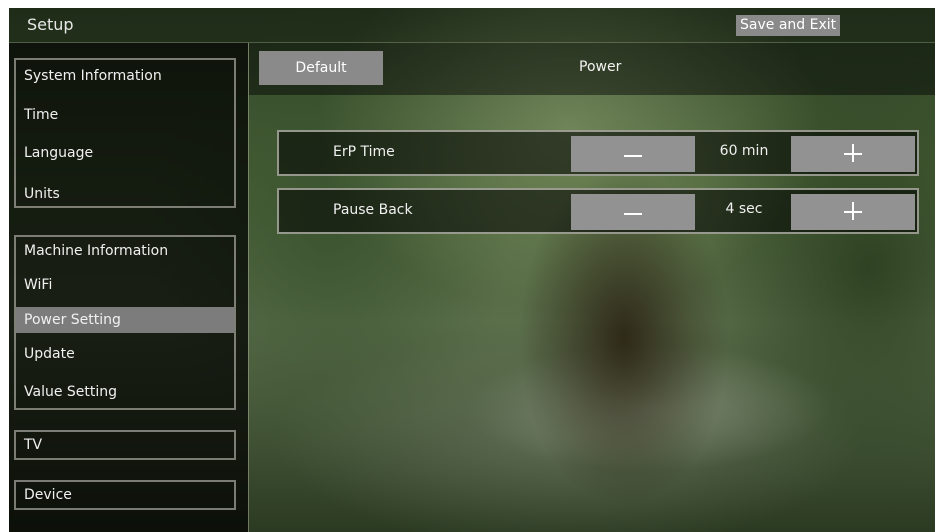 This screenshot has height=532, width=935. Describe the element at coordinates (125, 354) in the screenshot. I see `sidebar-item-update: Update` at that location.